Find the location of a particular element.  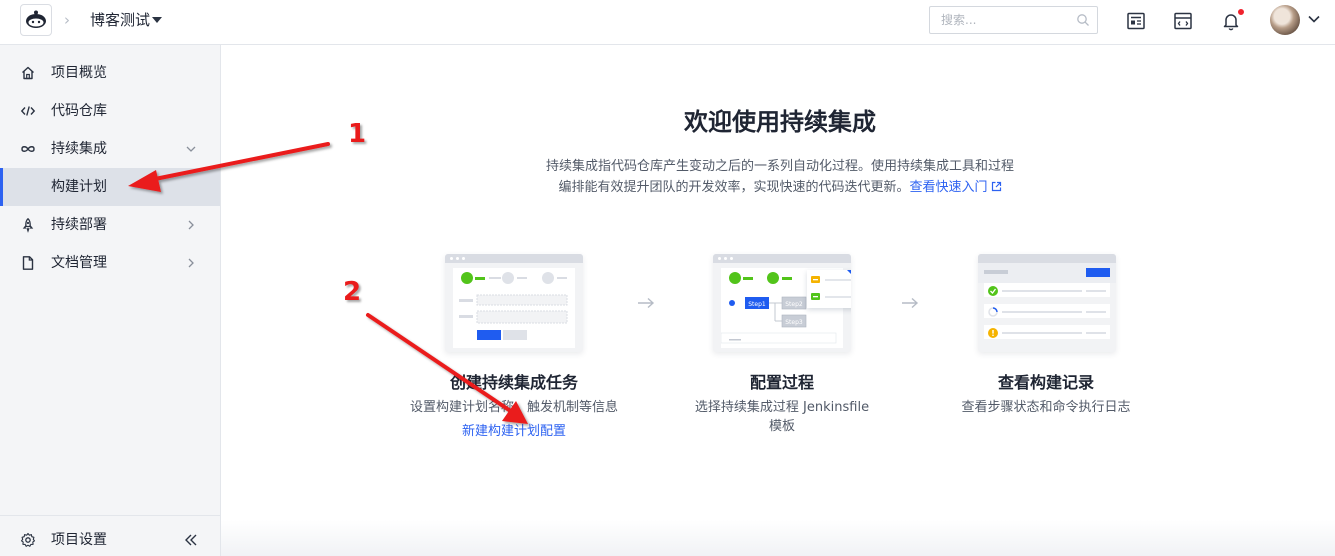

illustration-step3-label: Step3 is located at coordinates (794, 322).